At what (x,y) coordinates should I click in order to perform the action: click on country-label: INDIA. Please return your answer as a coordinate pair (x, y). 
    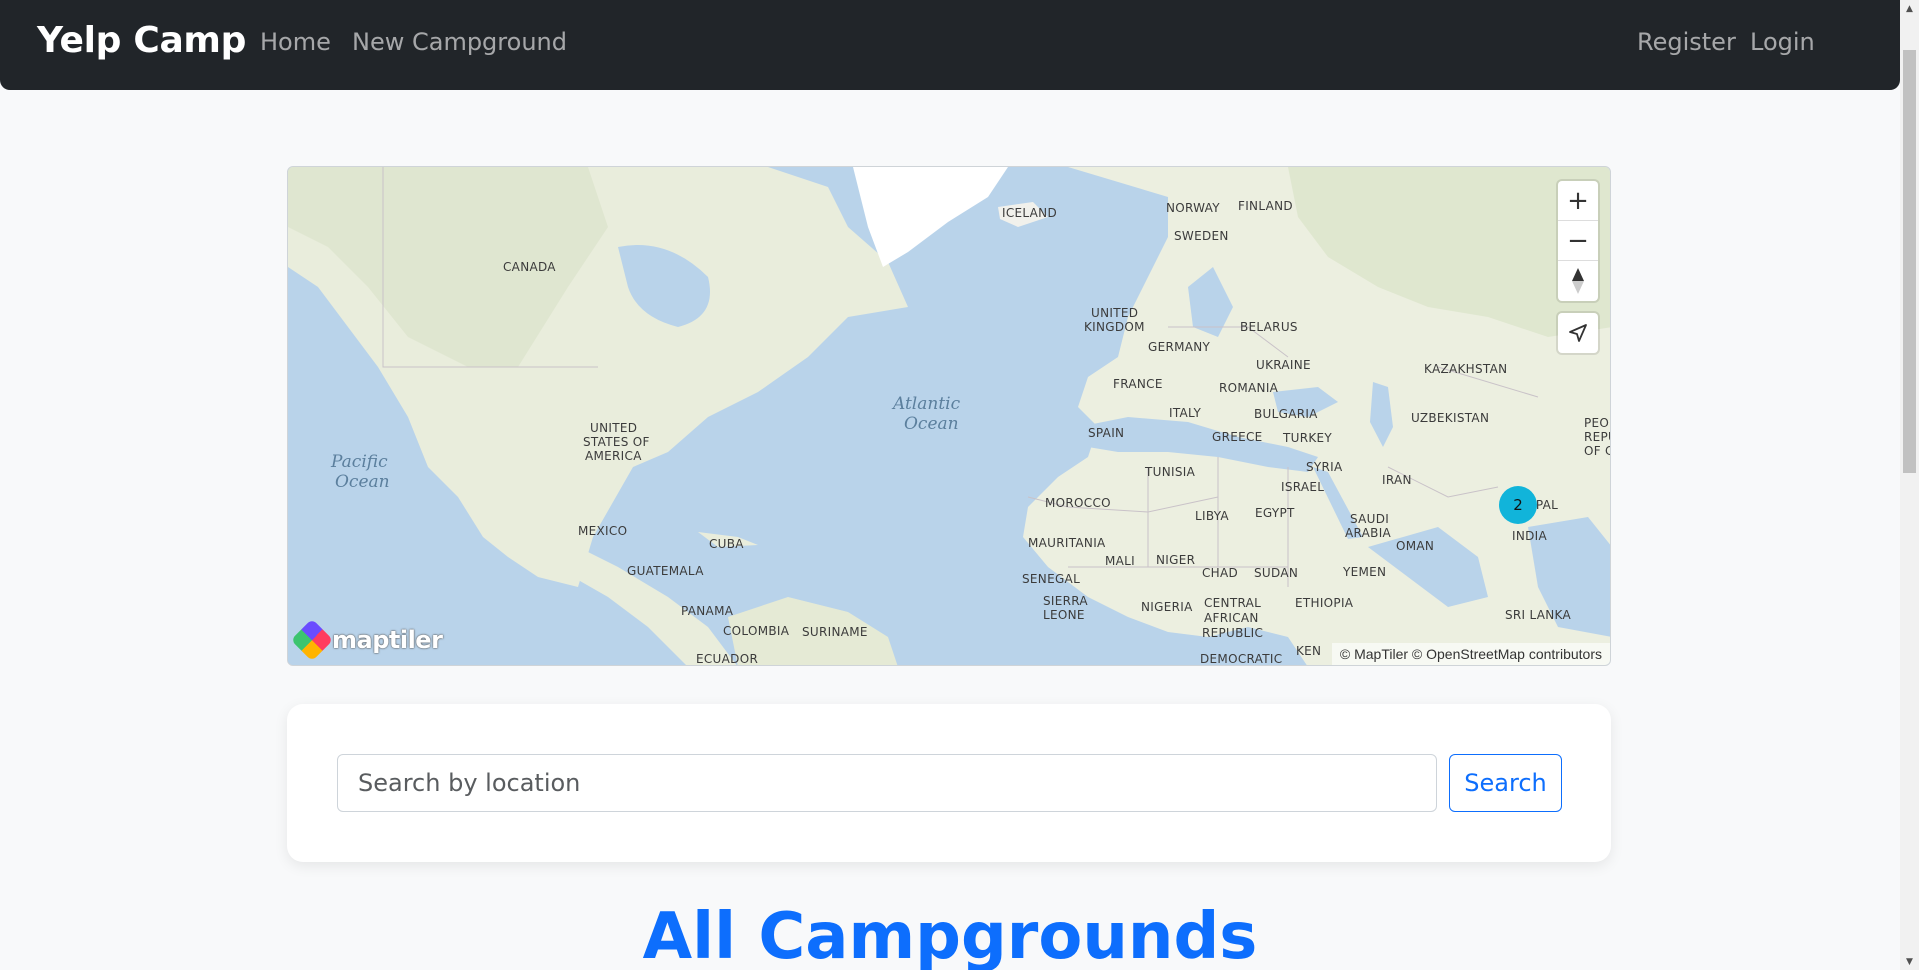
    Looking at the image, I should click on (1529, 536).